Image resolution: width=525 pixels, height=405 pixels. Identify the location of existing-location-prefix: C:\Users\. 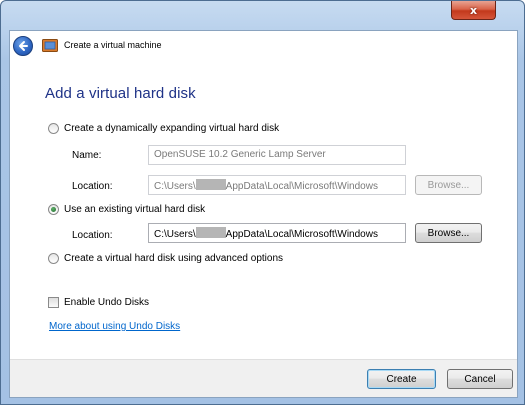
(175, 234).